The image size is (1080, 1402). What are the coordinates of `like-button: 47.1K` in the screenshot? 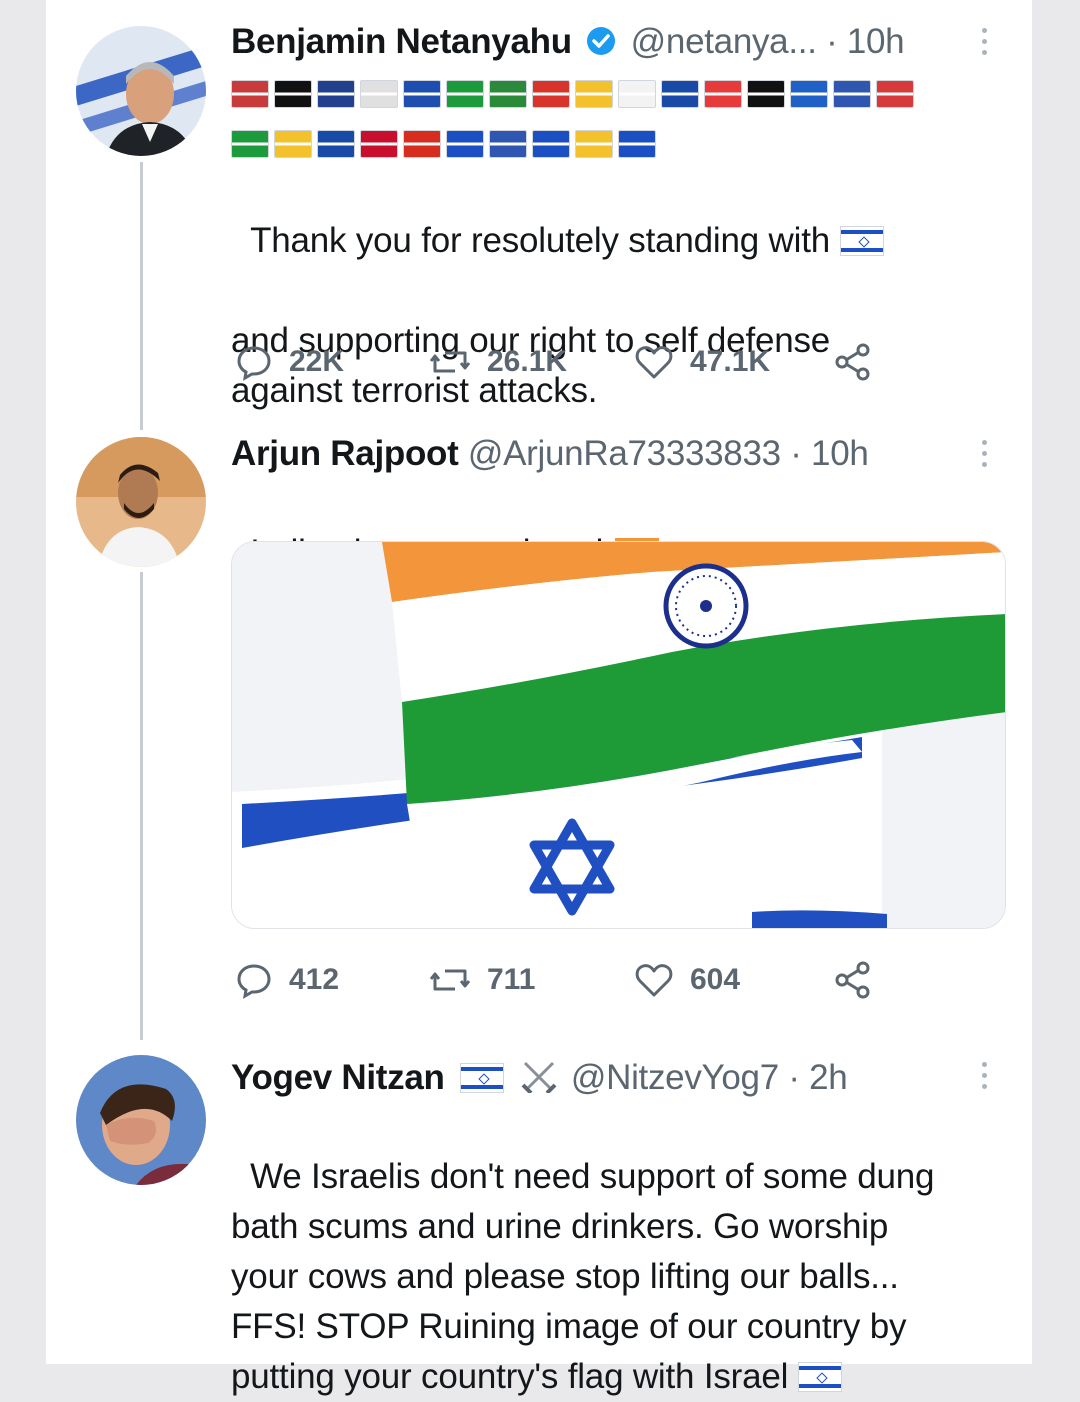 It's located at (702, 362).